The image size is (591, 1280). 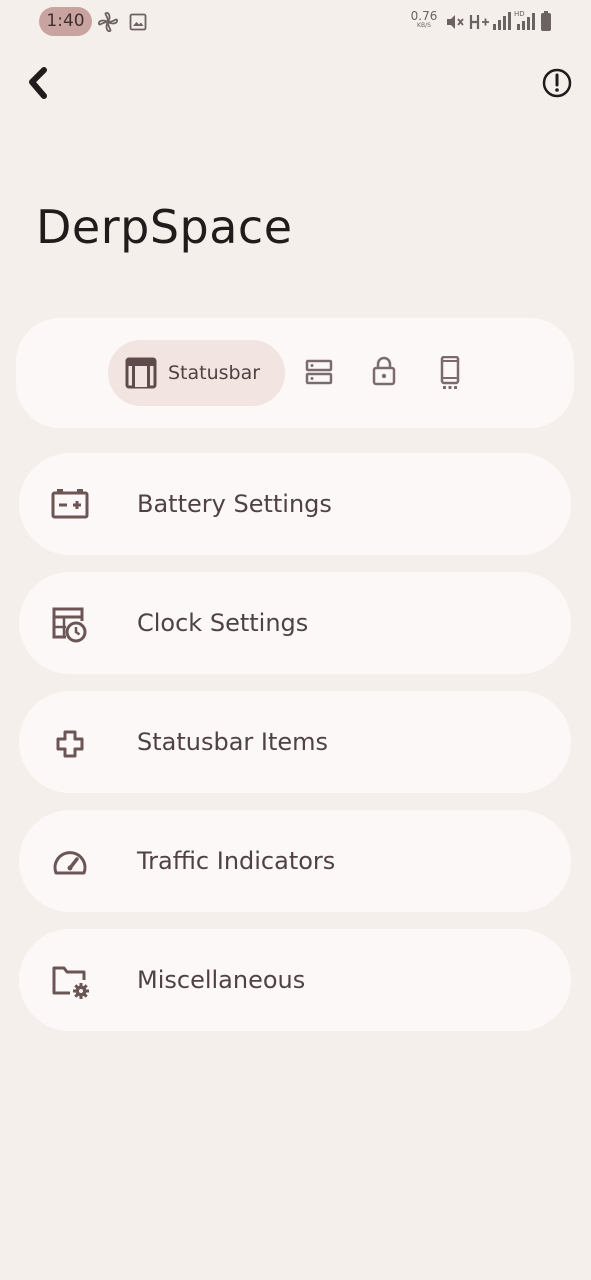 I want to click on menu-item-statusbar-items: Statusbar Items, so click(x=295, y=742).